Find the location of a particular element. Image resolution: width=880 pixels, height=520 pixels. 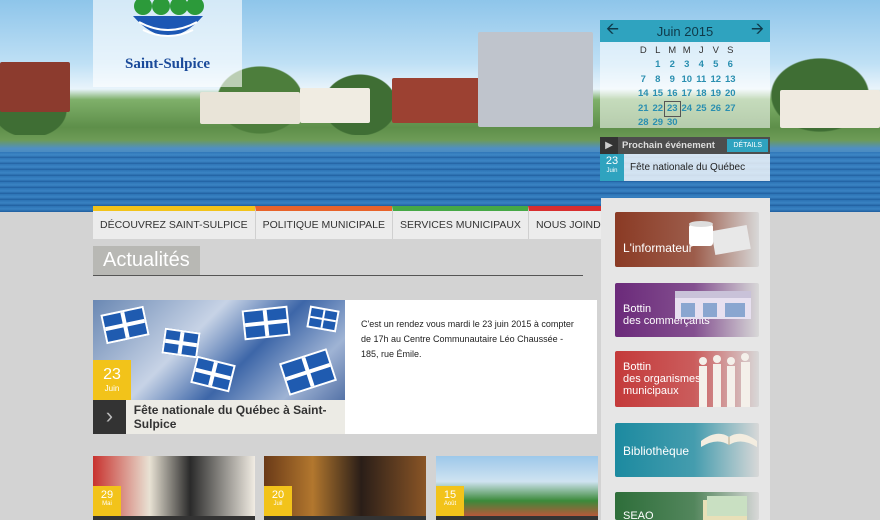

calendar-day: 19 is located at coordinates (716, 94).